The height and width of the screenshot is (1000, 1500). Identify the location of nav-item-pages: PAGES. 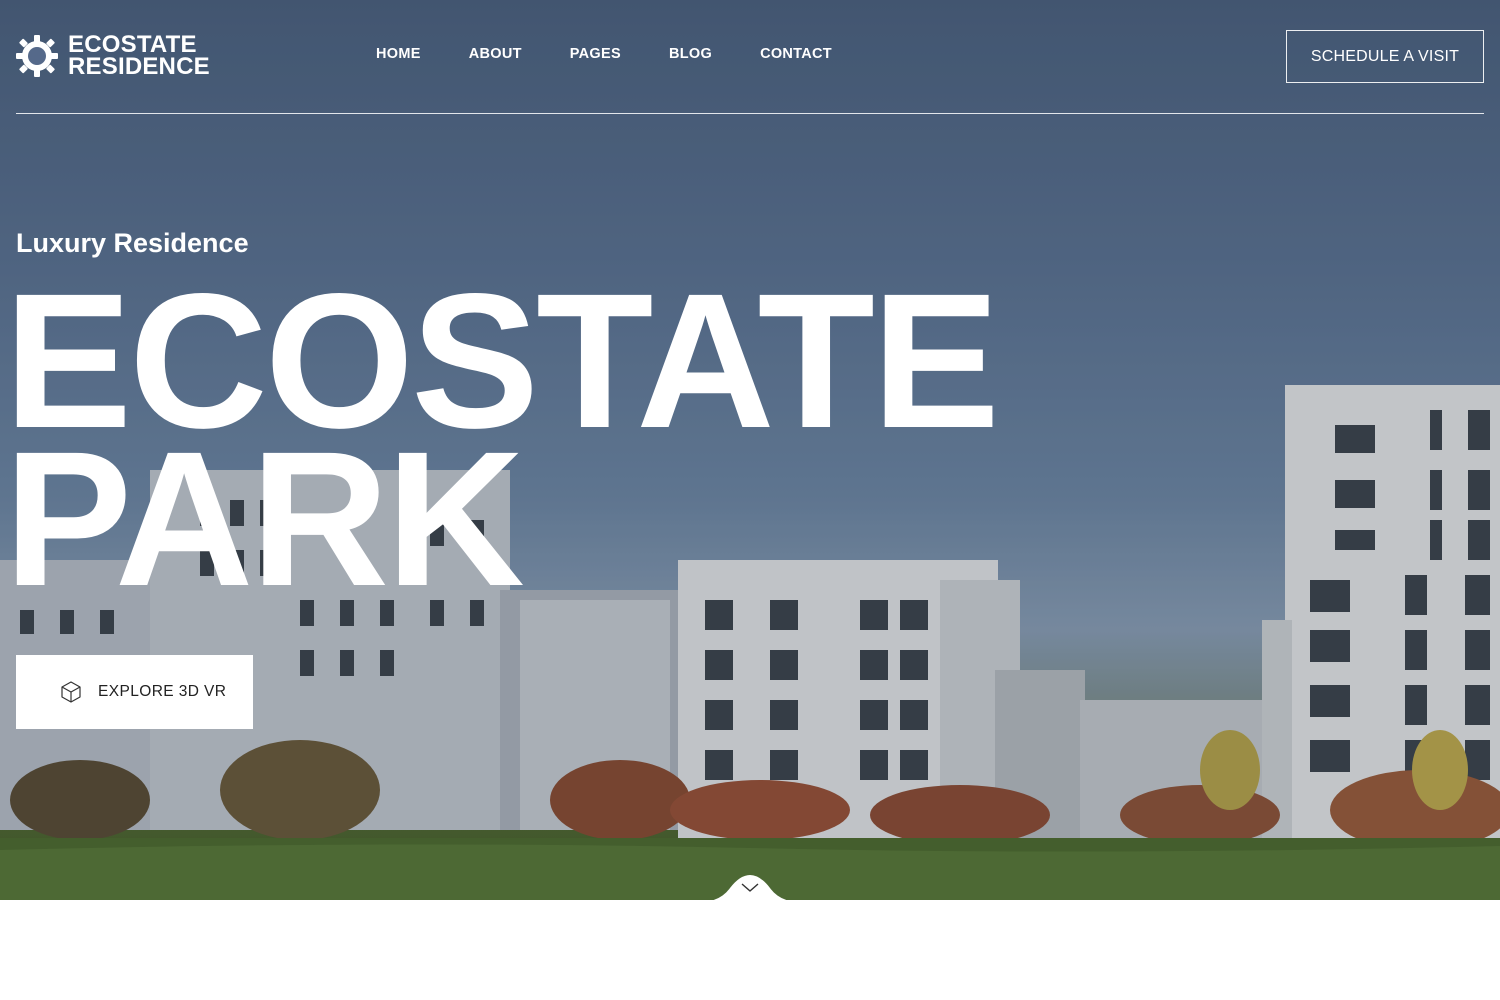
(595, 54).